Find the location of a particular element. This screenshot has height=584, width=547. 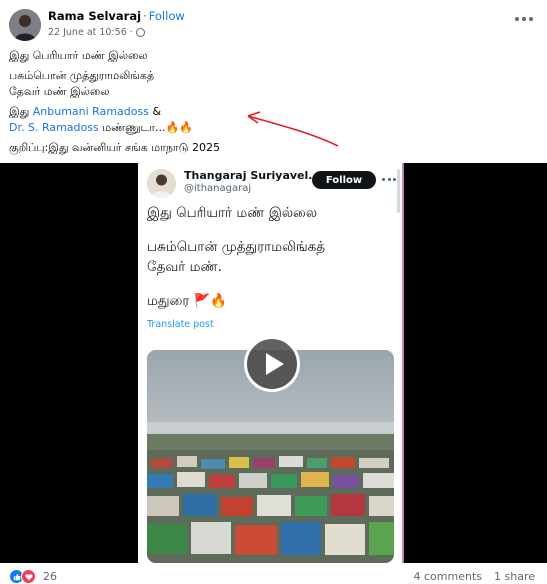

caption-mentions-line-2: Dr. S. Ramadoss மண்ணுடா...🔥🔥 is located at coordinates (199, 128).